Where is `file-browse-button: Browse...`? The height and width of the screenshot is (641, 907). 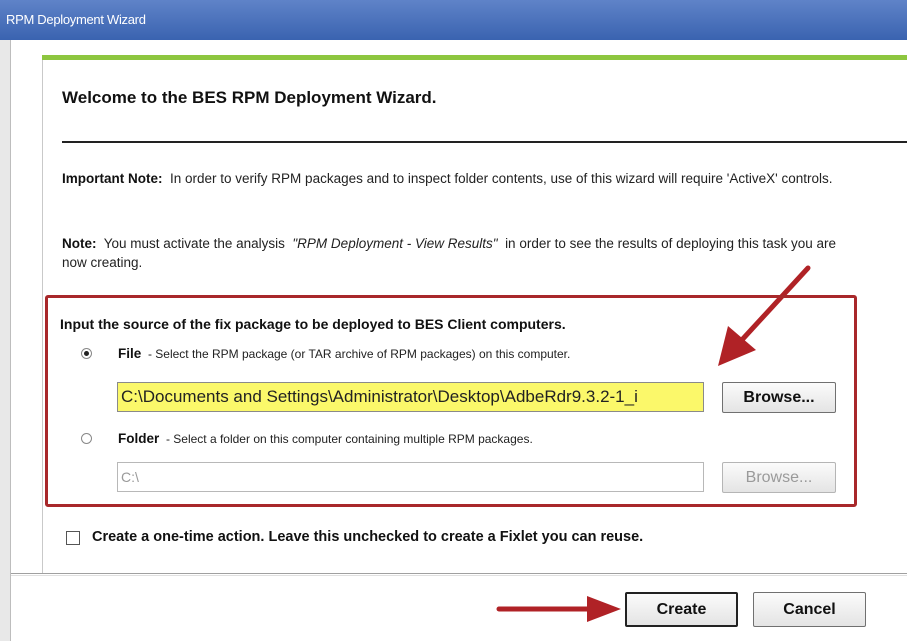
file-browse-button: Browse... is located at coordinates (779, 397).